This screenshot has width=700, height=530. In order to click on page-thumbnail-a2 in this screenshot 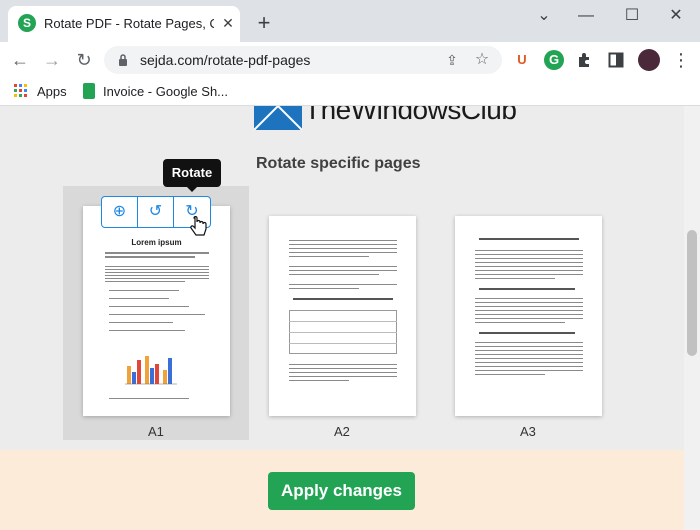, I will do `click(342, 316)`.